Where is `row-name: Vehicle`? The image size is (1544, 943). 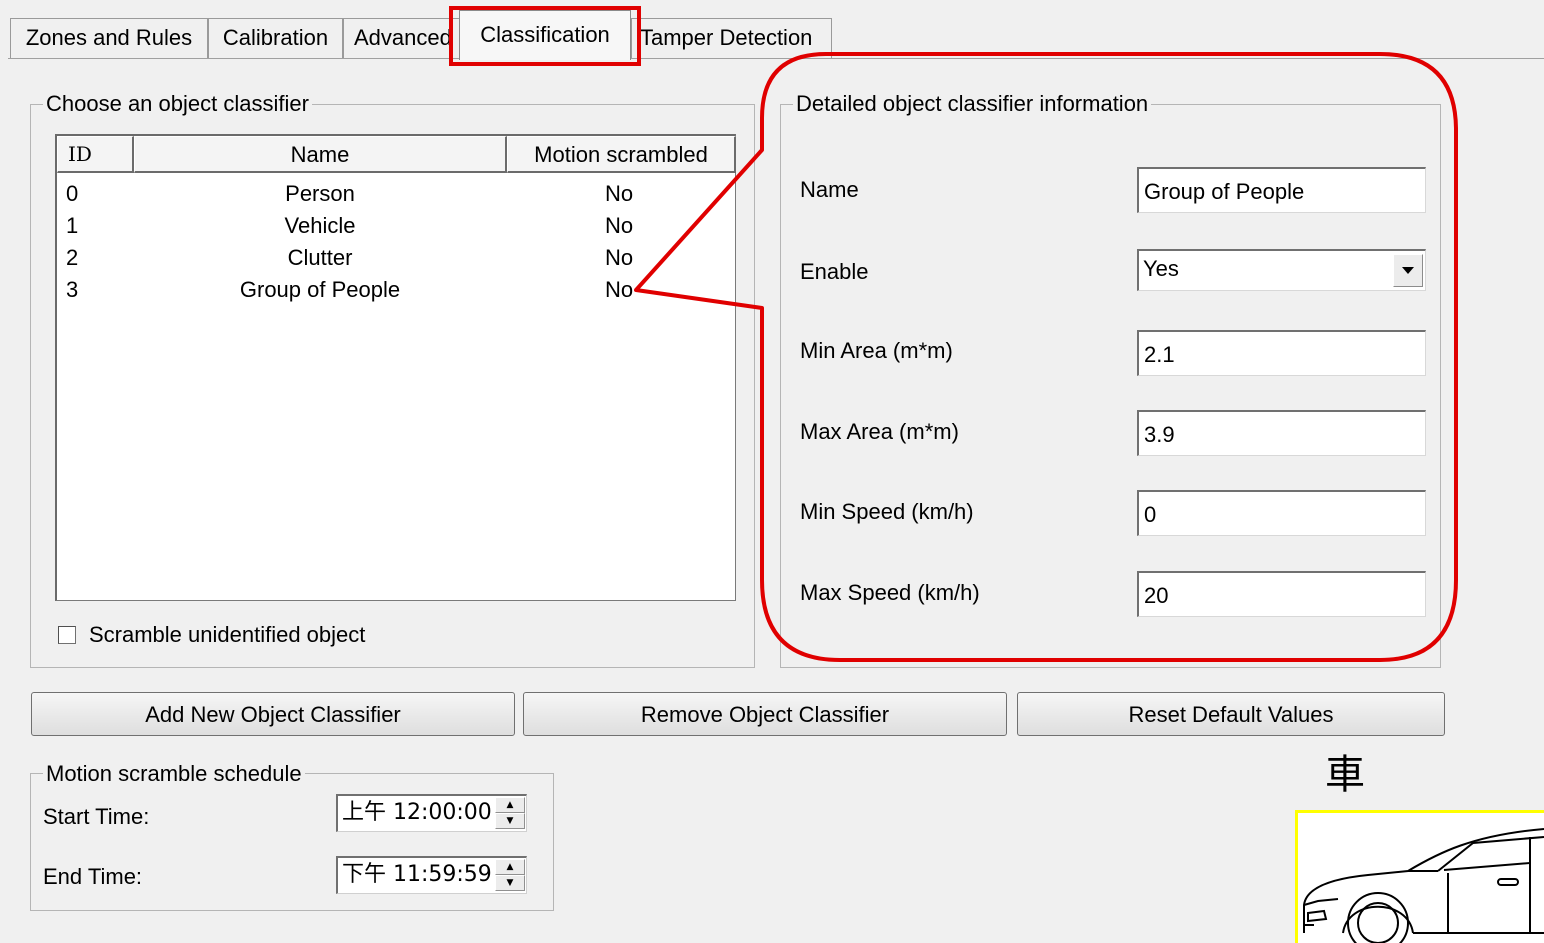
row-name: Vehicle is located at coordinates (320, 225).